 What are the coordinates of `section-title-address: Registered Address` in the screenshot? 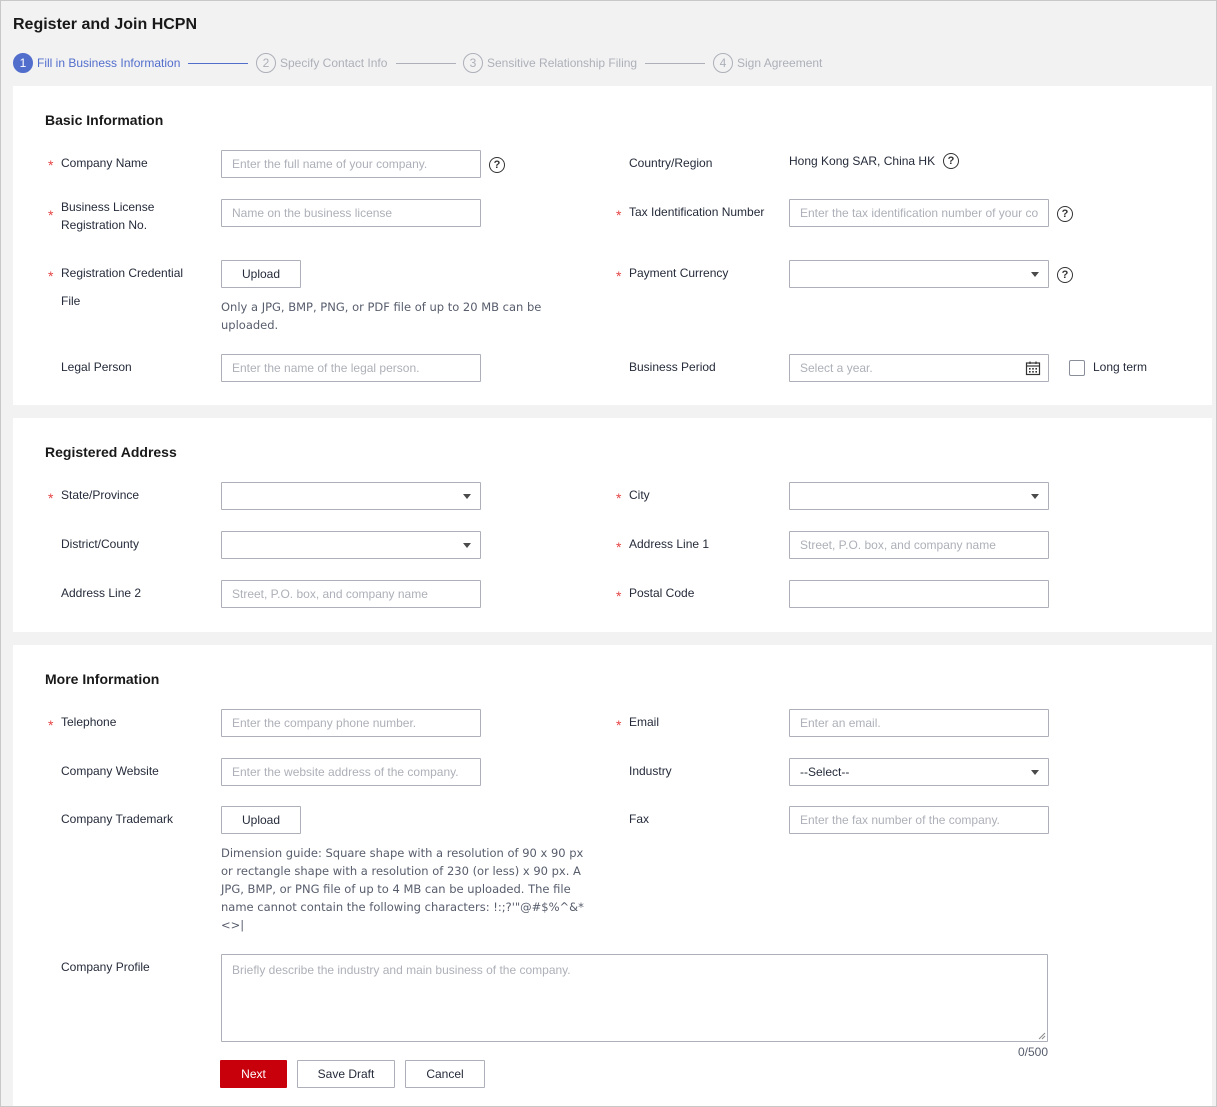 It's located at (111, 452).